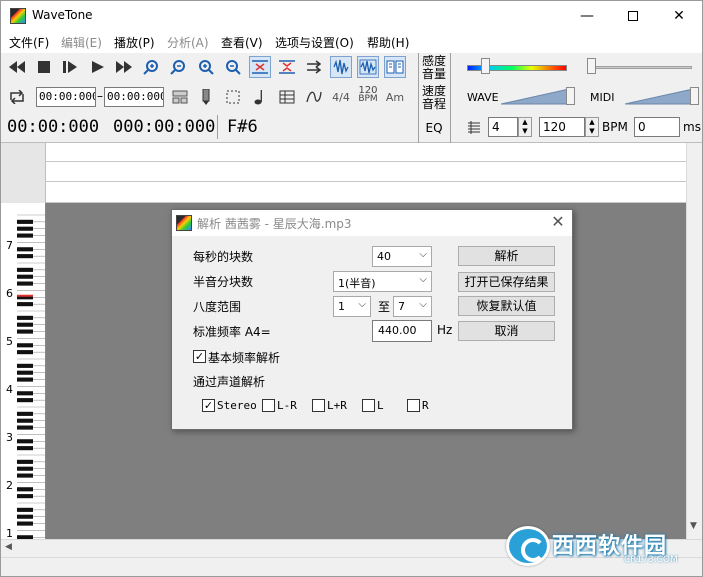 The height and width of the screenshot is (577, 703). I want to click on cancel-button: 取消, so click(506, 331).